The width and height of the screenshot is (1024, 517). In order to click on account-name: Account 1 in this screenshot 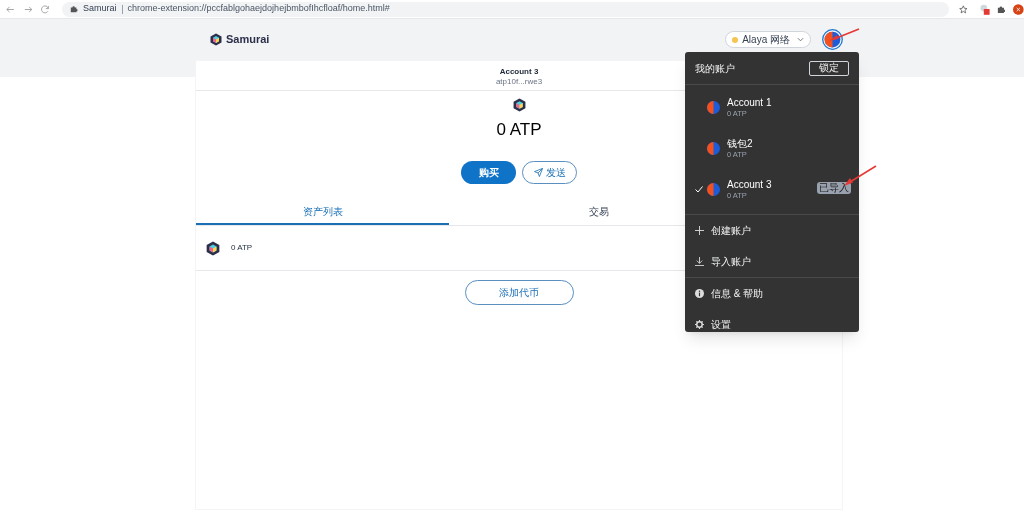, I will do `click(749, 103)`.